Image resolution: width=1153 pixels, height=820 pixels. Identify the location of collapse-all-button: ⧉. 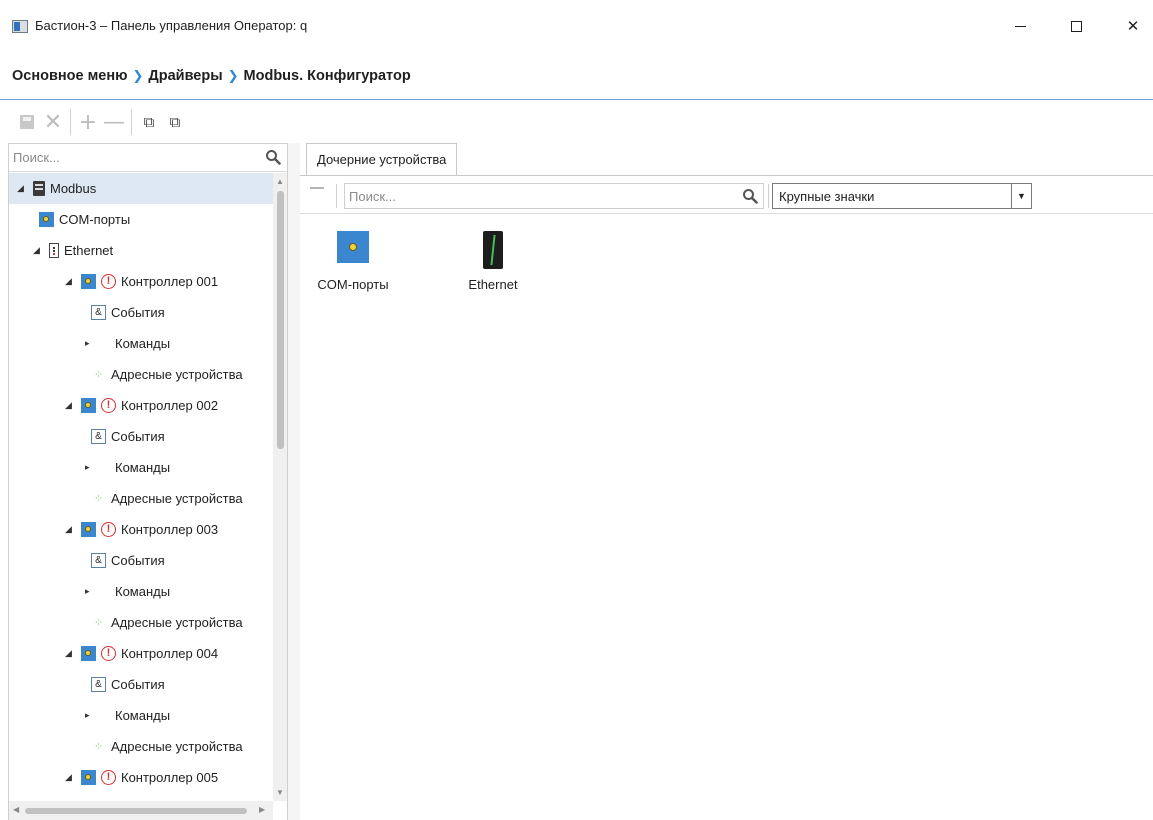
(175, 122).